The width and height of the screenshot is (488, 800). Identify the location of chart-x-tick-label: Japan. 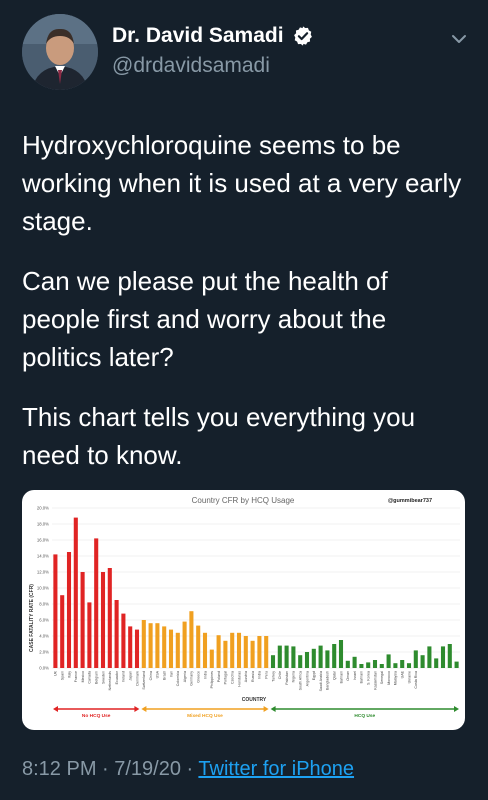
(131, 676).